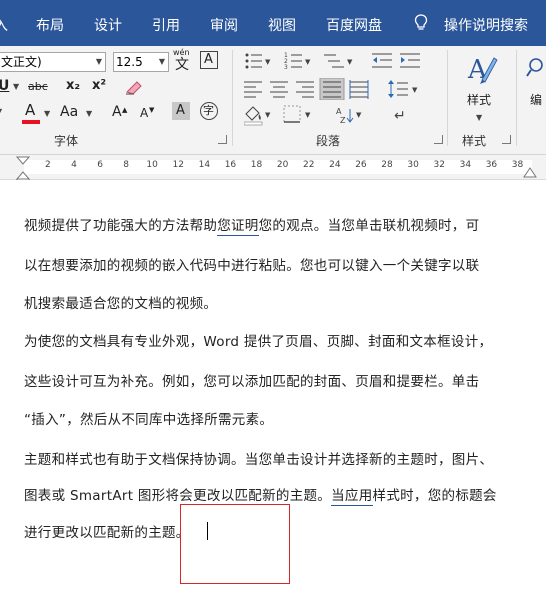  I want to click on tell-me-search: 操作说明搜索, so click(486, 25).